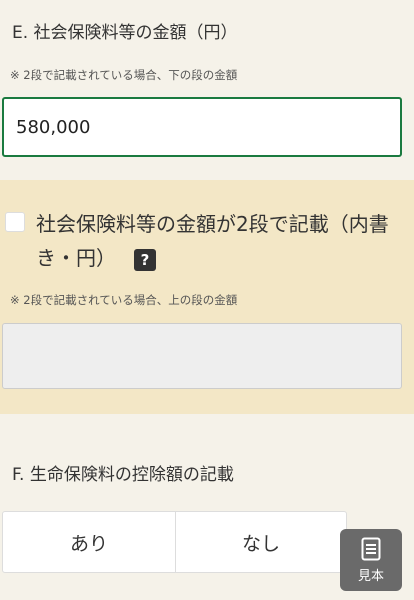 The height and width of the screenshot is (600, 414). I want to click on document-icon, so click(371, 548).